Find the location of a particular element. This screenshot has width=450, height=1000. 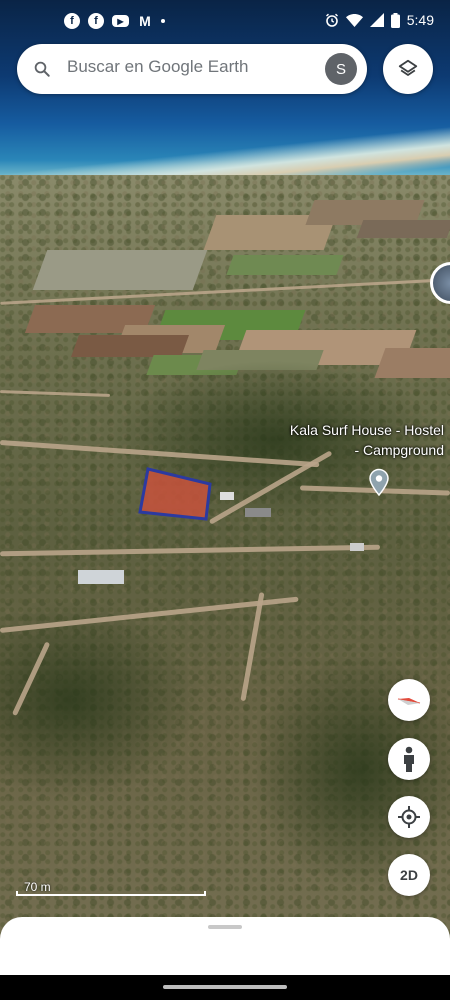

home-gesture-pill is located at coordinates (225, 987).